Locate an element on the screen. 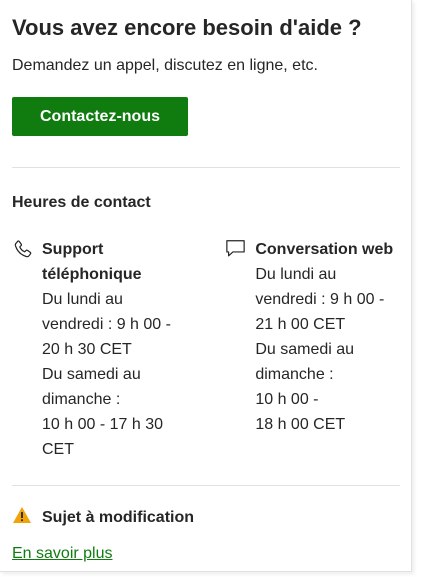 The image size is (424, 582). phone-hours-line: CET is located at coordinates (58, 449).